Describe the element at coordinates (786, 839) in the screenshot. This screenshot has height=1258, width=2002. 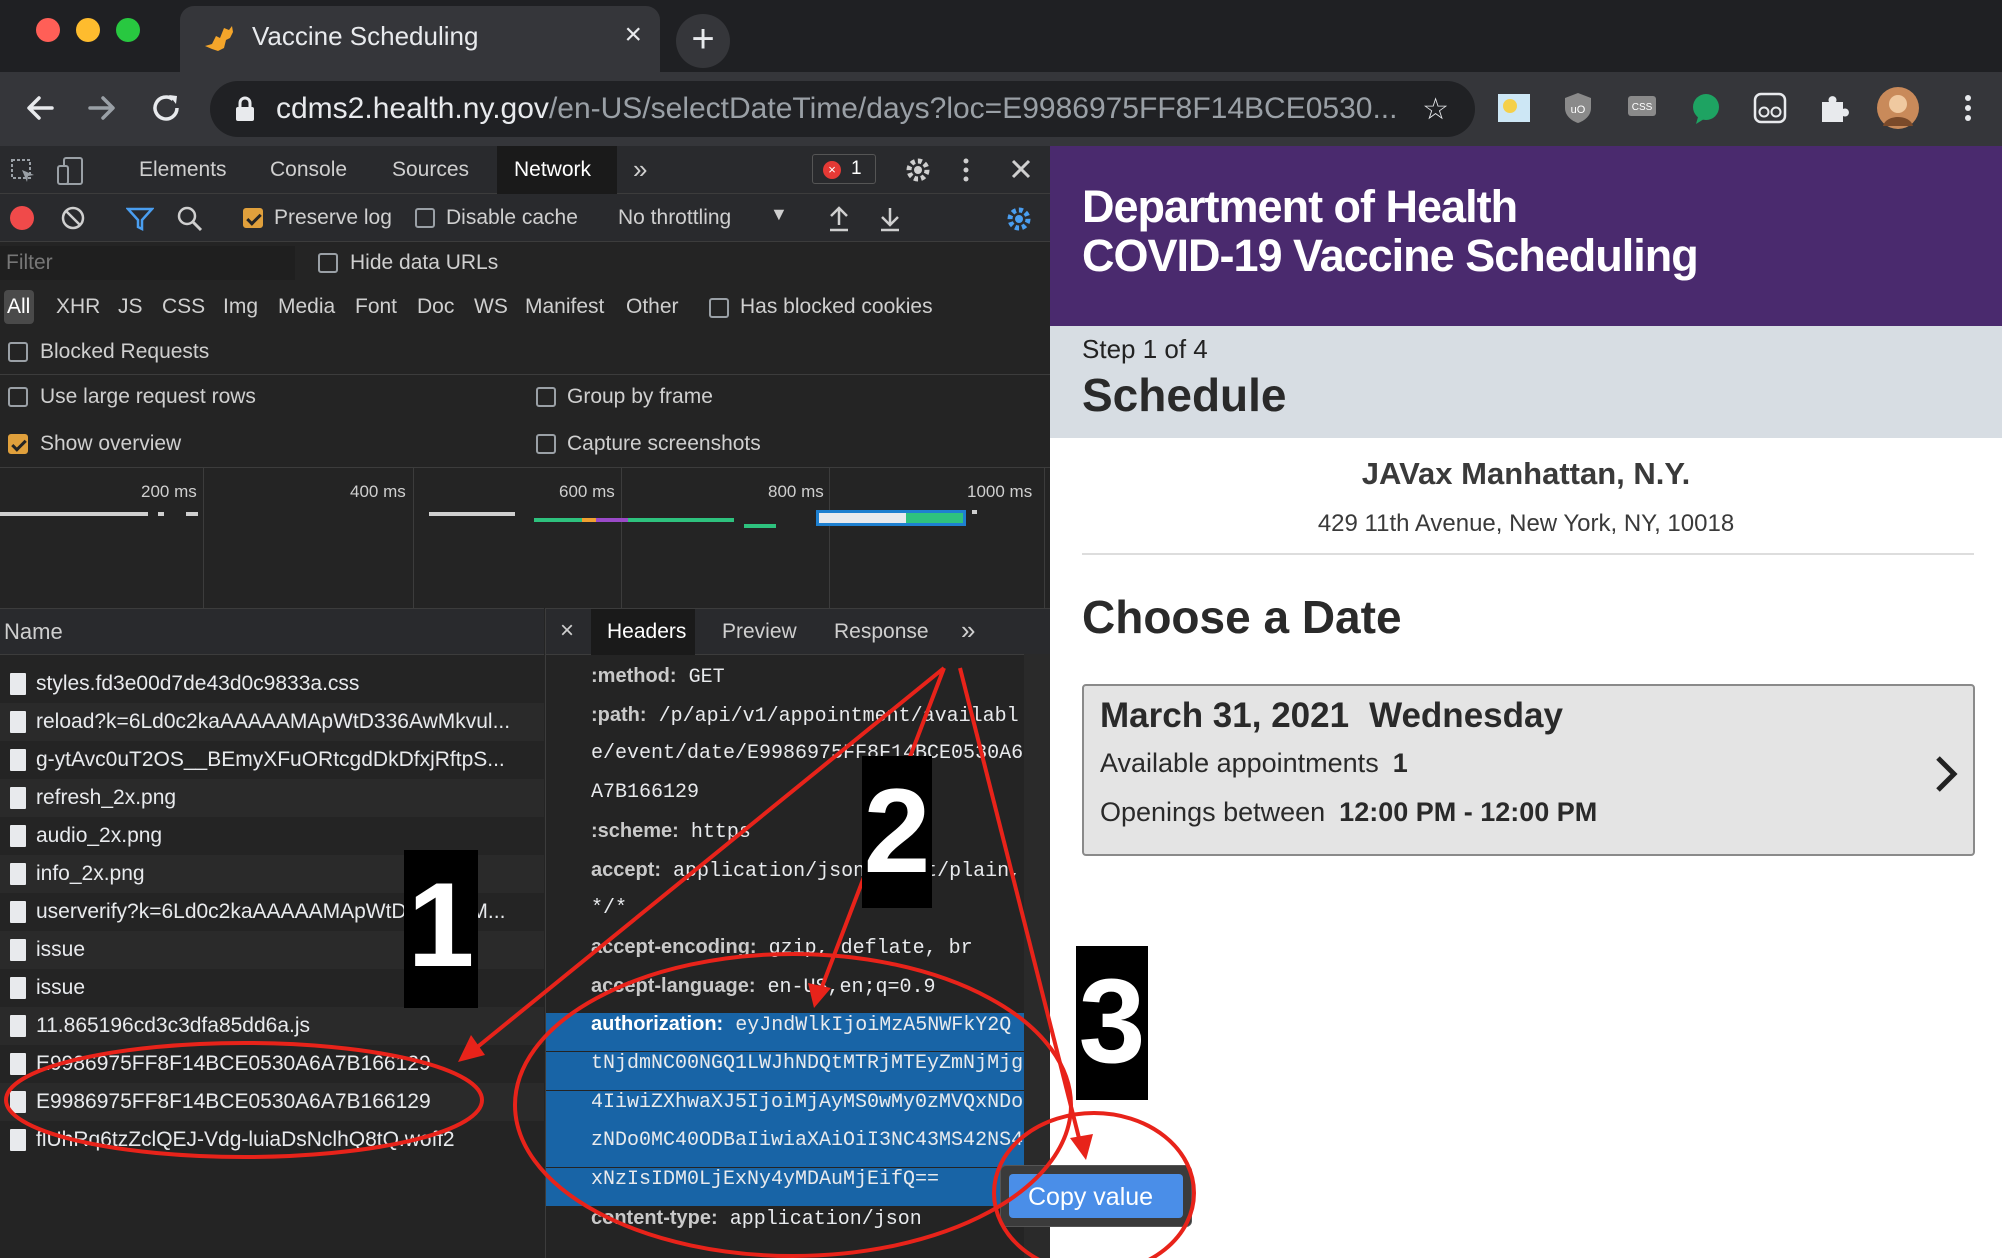
I see `request-header-line: :scheme: https` at that location.